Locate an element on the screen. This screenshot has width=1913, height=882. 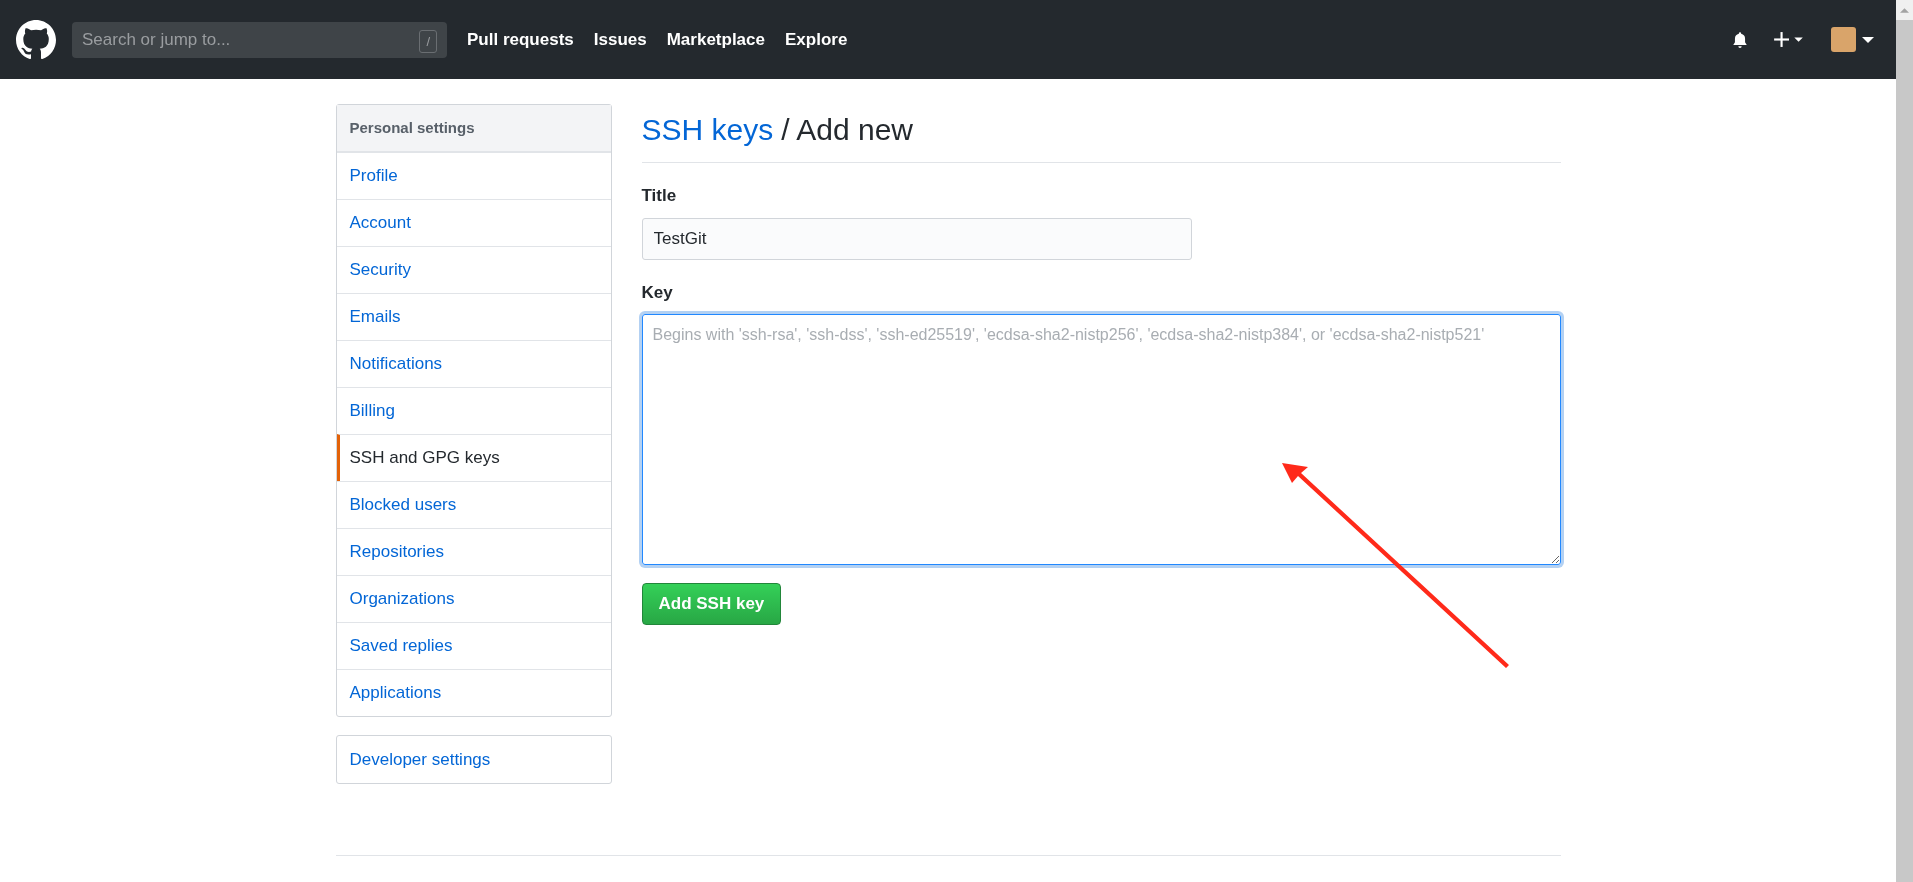
menu-item: Emails is located at coordinates (473, 316).